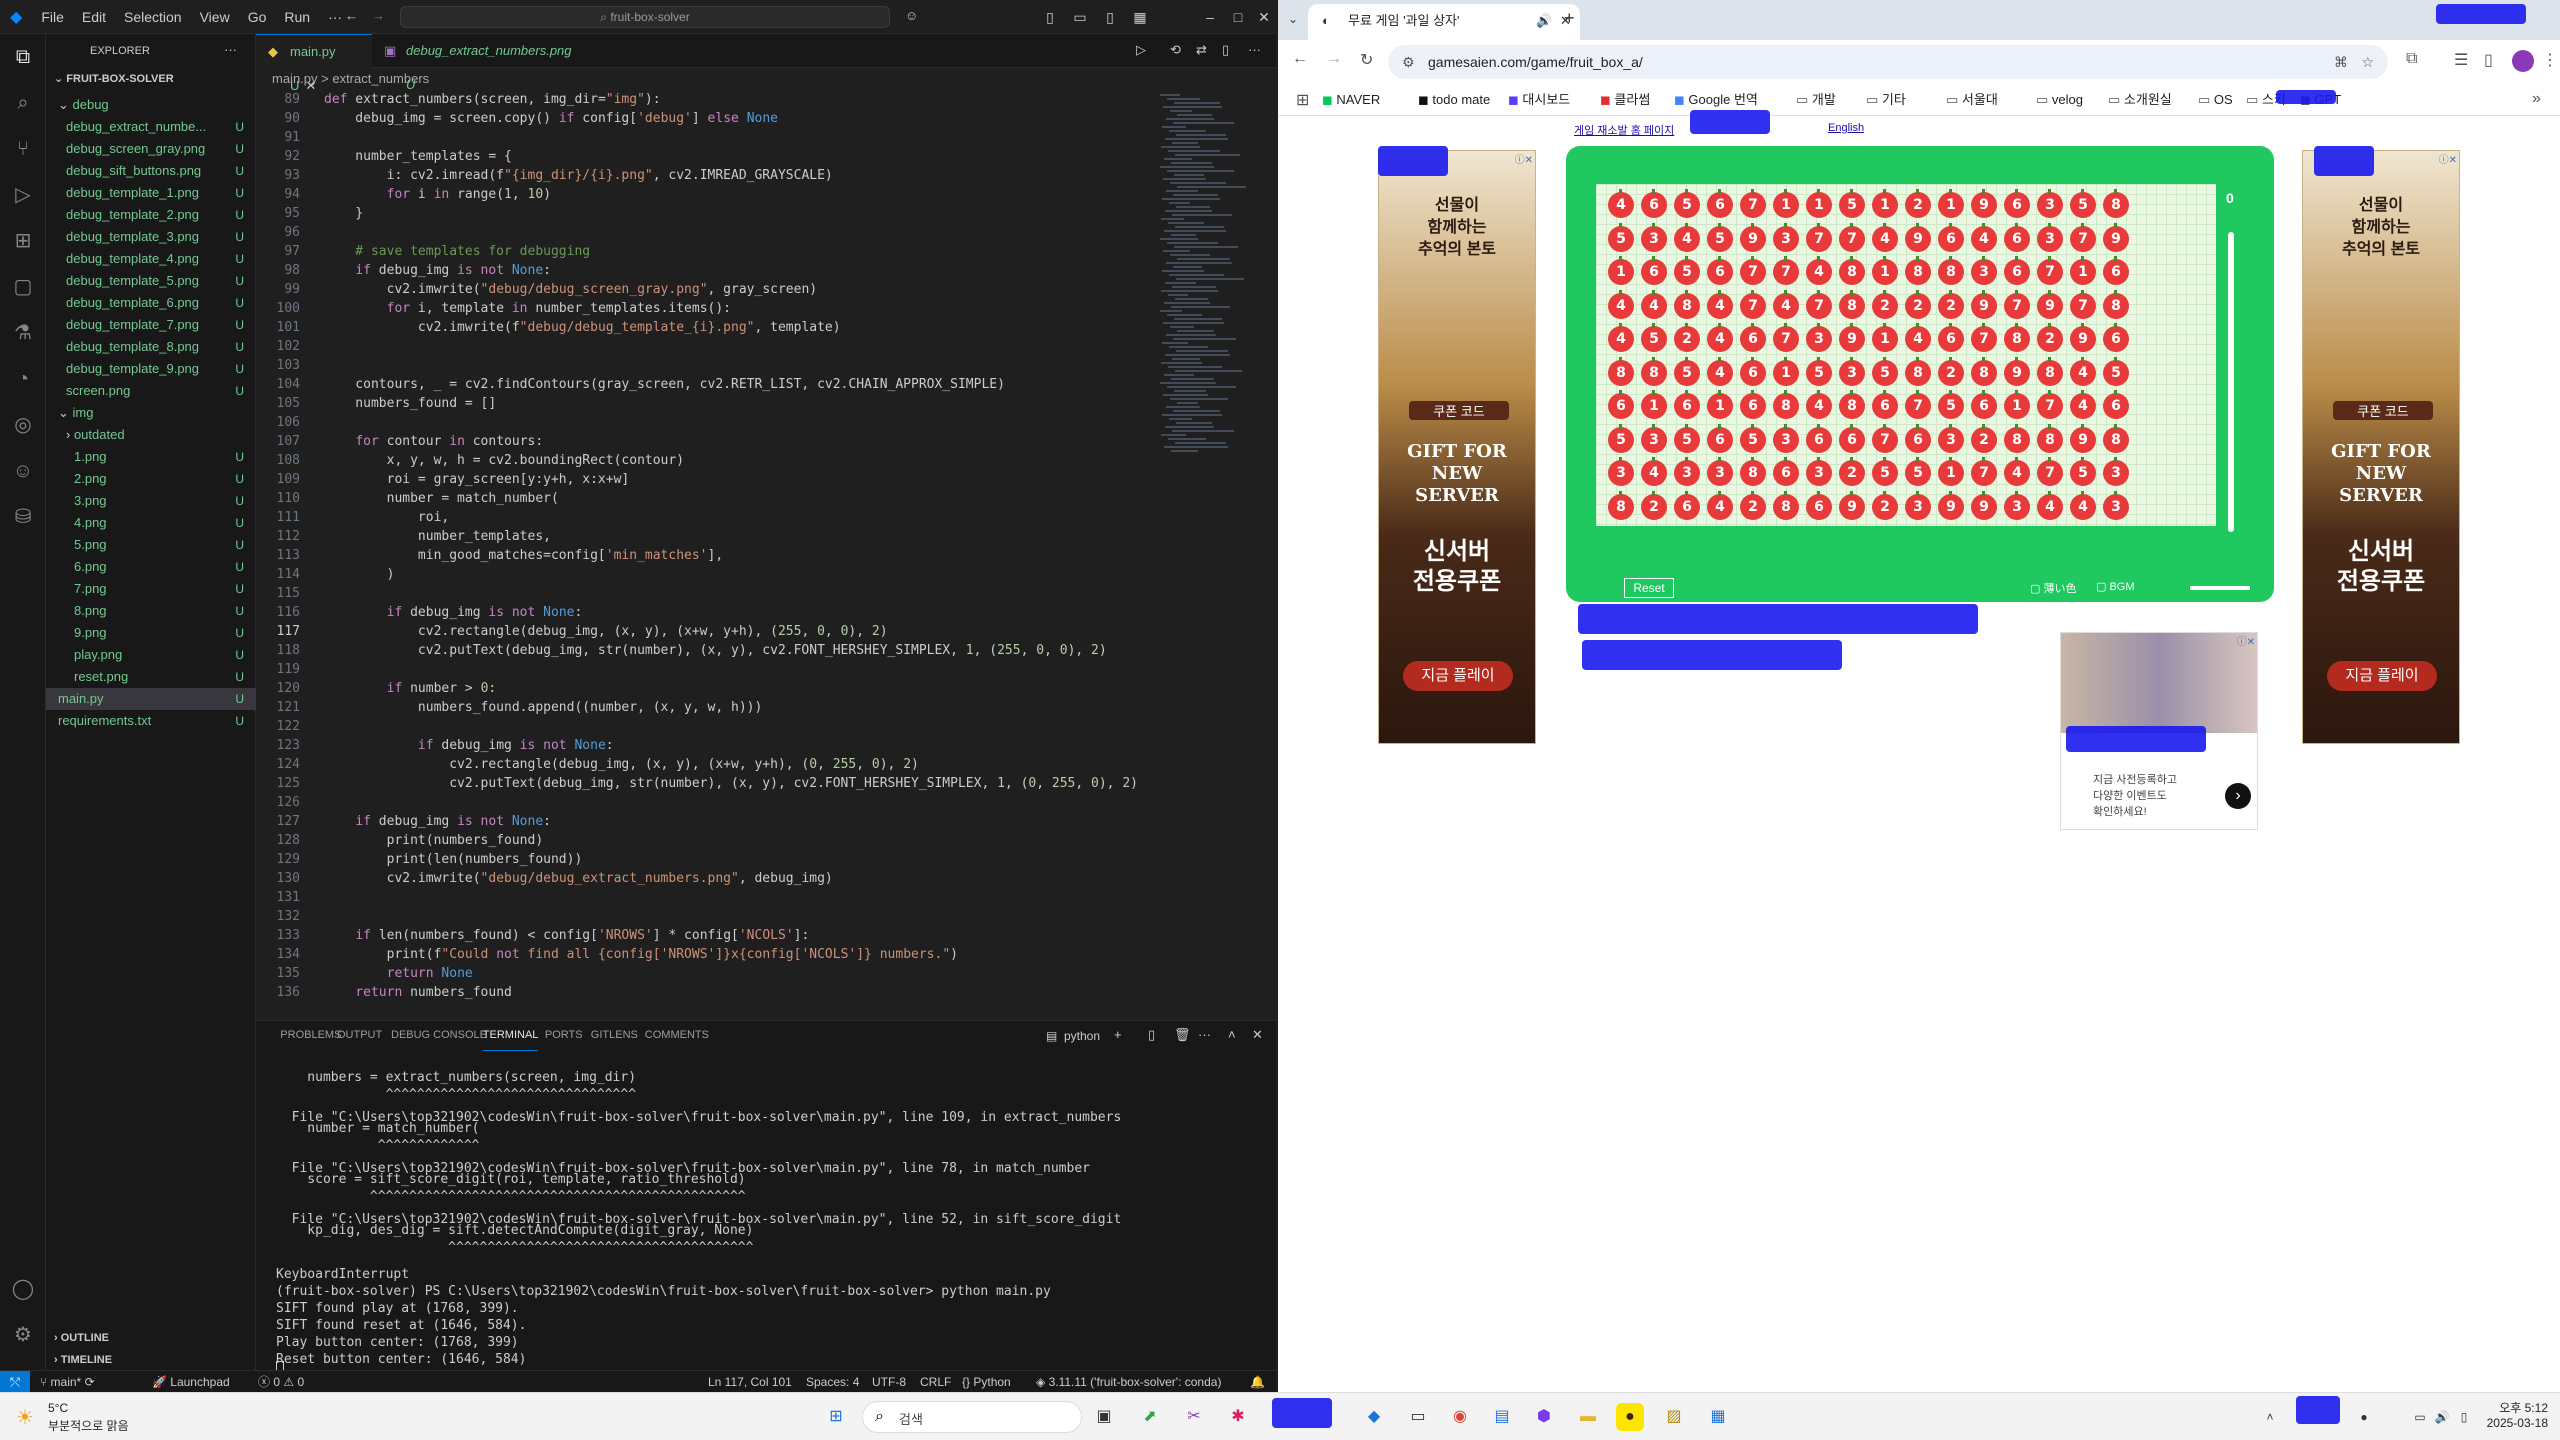  I want to click on menu-item: Edit, so click(94, 17).